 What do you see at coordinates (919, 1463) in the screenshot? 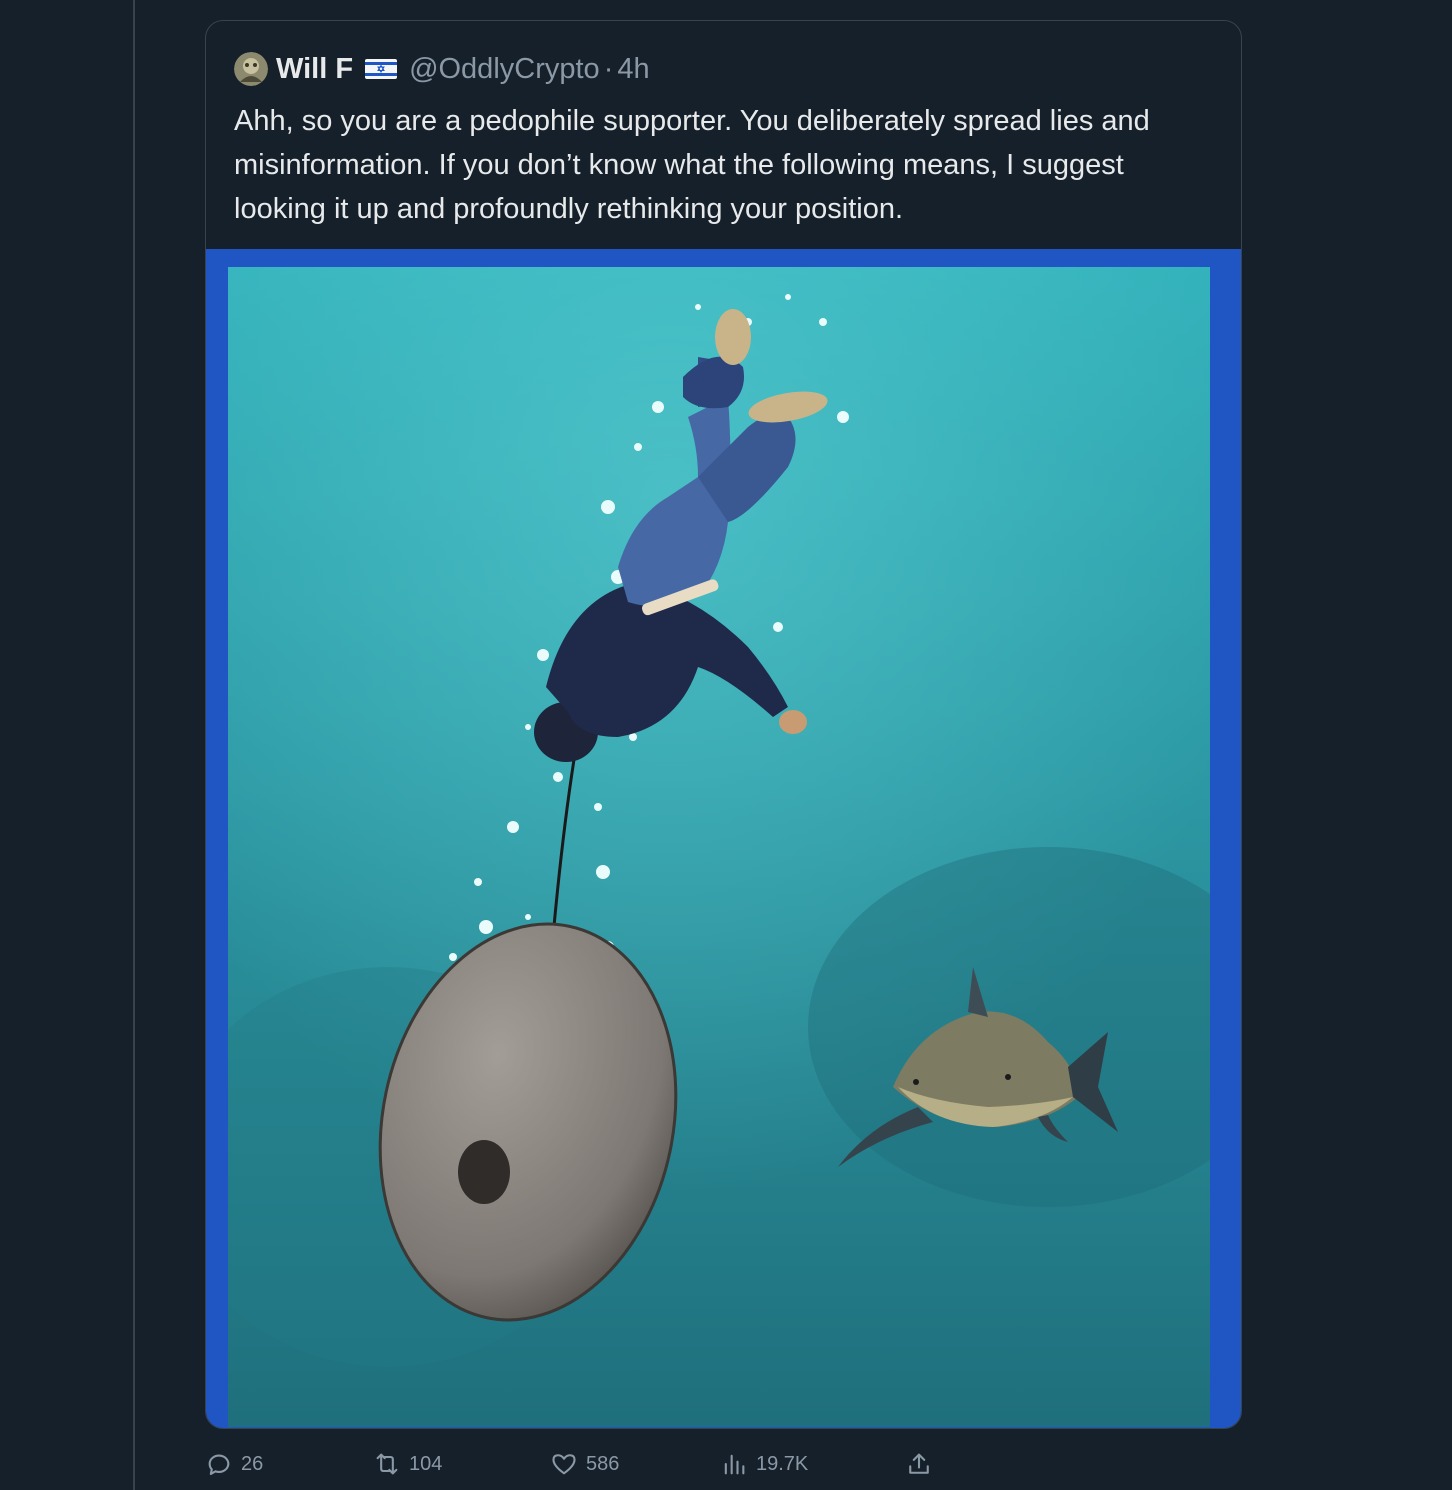
I see `share-icon` at bounding box center [919, 1463].